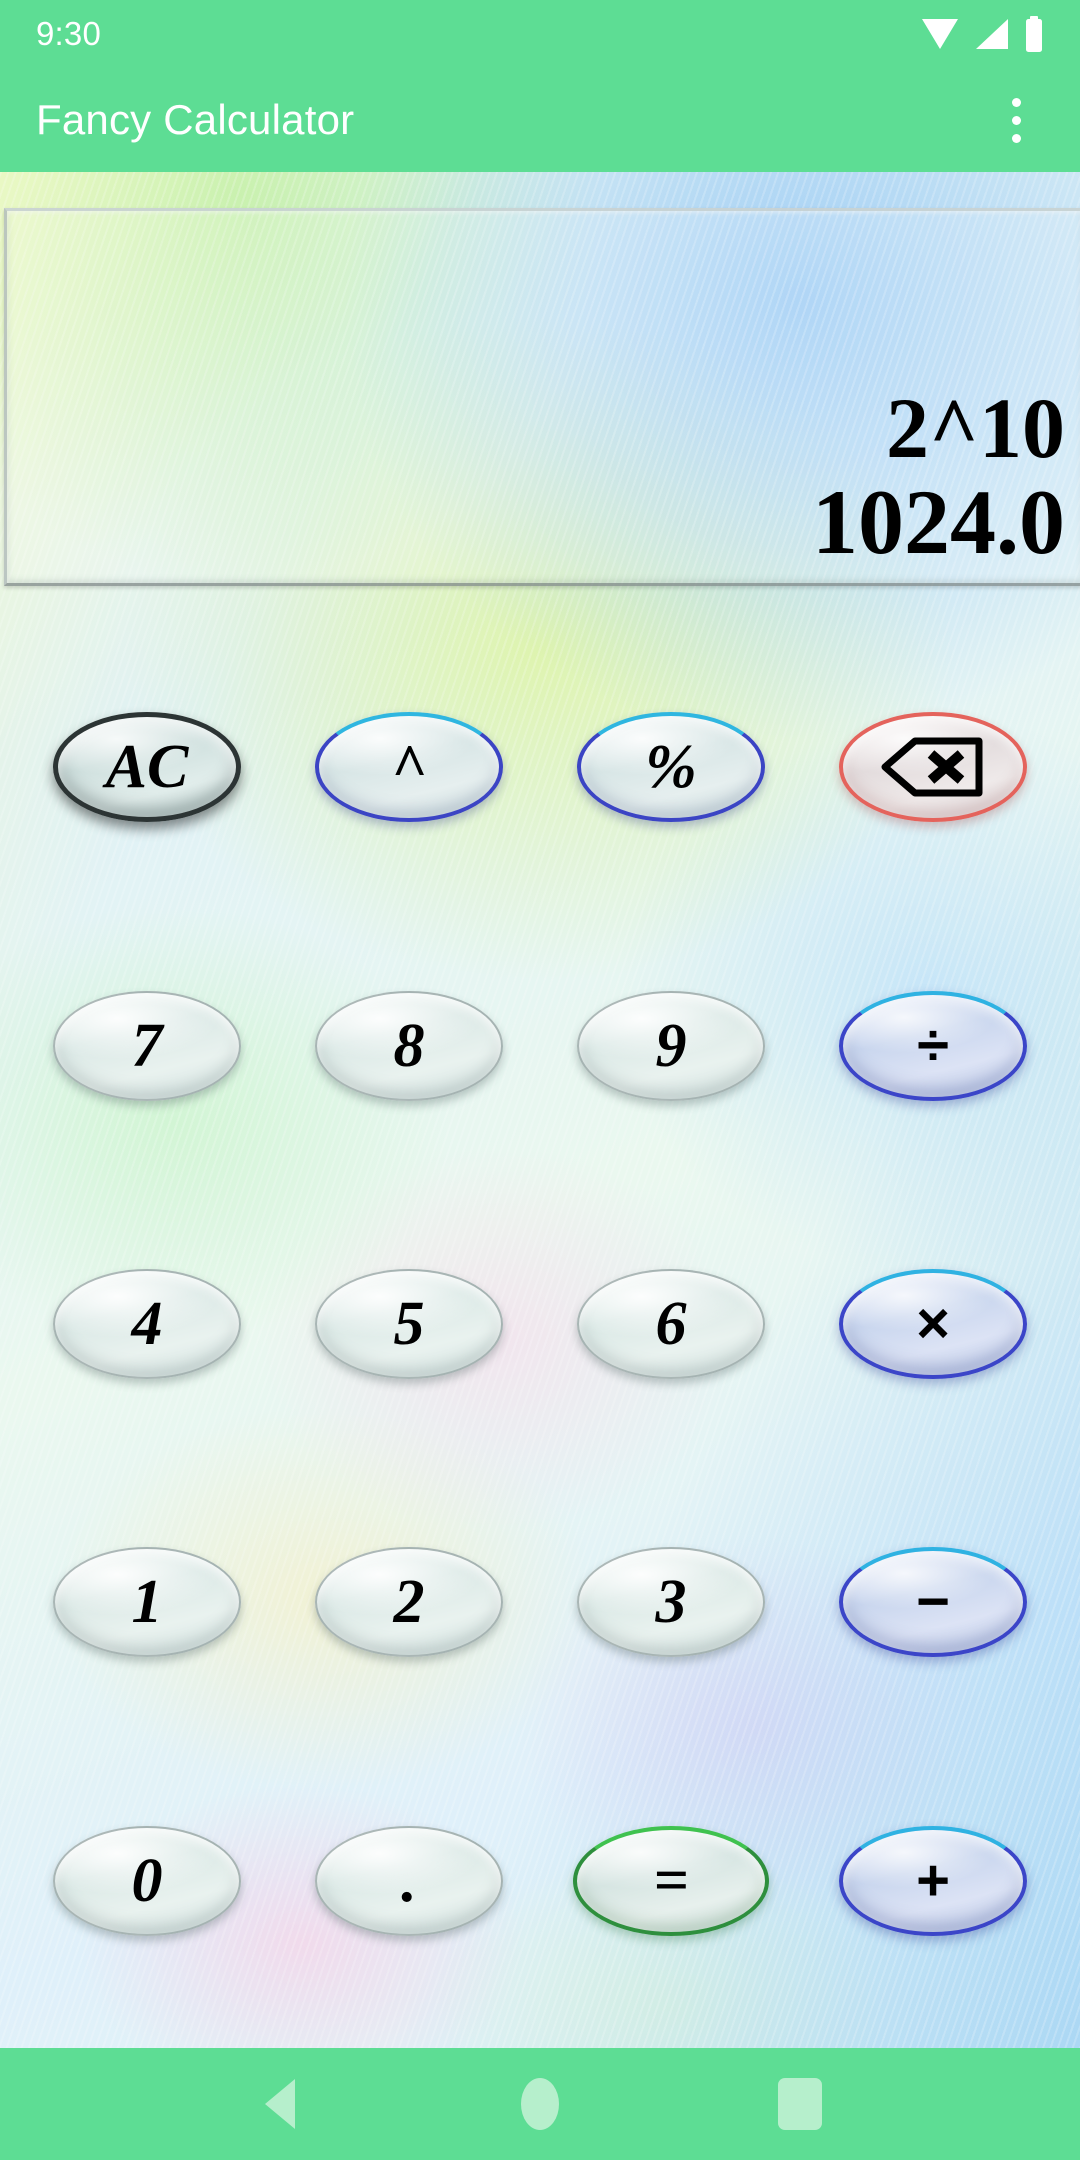 The width and height of the screenshot is (1080, 2160). Describe the element at coordinates (1034, 34) in the screenshot. I see `battery-icon` at that location.